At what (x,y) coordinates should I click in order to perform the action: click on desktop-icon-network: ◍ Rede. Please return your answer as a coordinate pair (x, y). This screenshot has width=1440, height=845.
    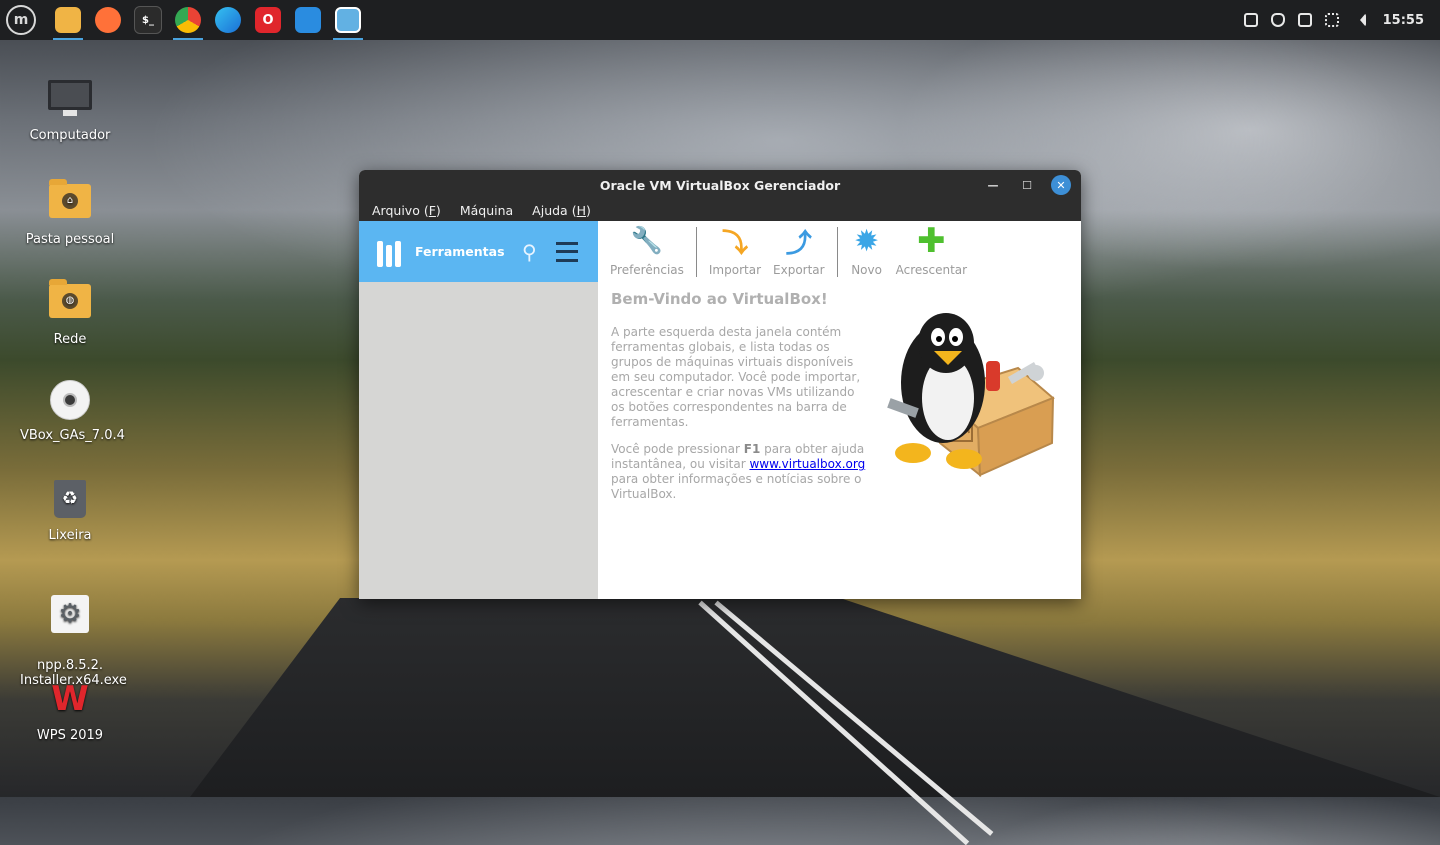
    Looking at the image, I should click on (70, 312).